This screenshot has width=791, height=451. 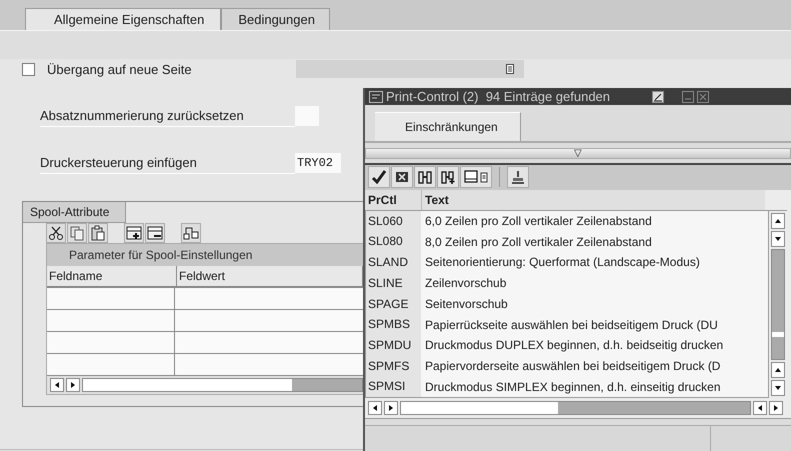 What do you see at coordinates (476, 177) in the screenshot?
I see `print-icon` at bounding box center [476, 177].